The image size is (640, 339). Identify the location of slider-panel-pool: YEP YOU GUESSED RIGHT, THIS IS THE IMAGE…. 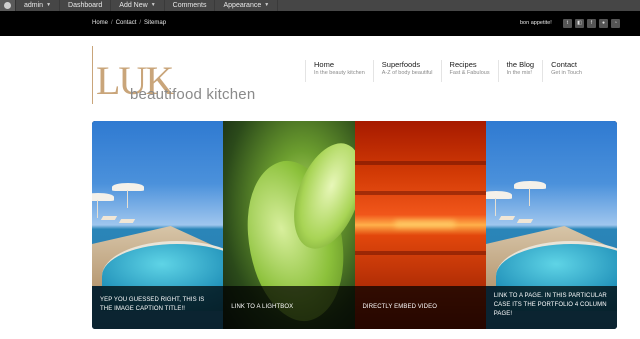
(158, 225).